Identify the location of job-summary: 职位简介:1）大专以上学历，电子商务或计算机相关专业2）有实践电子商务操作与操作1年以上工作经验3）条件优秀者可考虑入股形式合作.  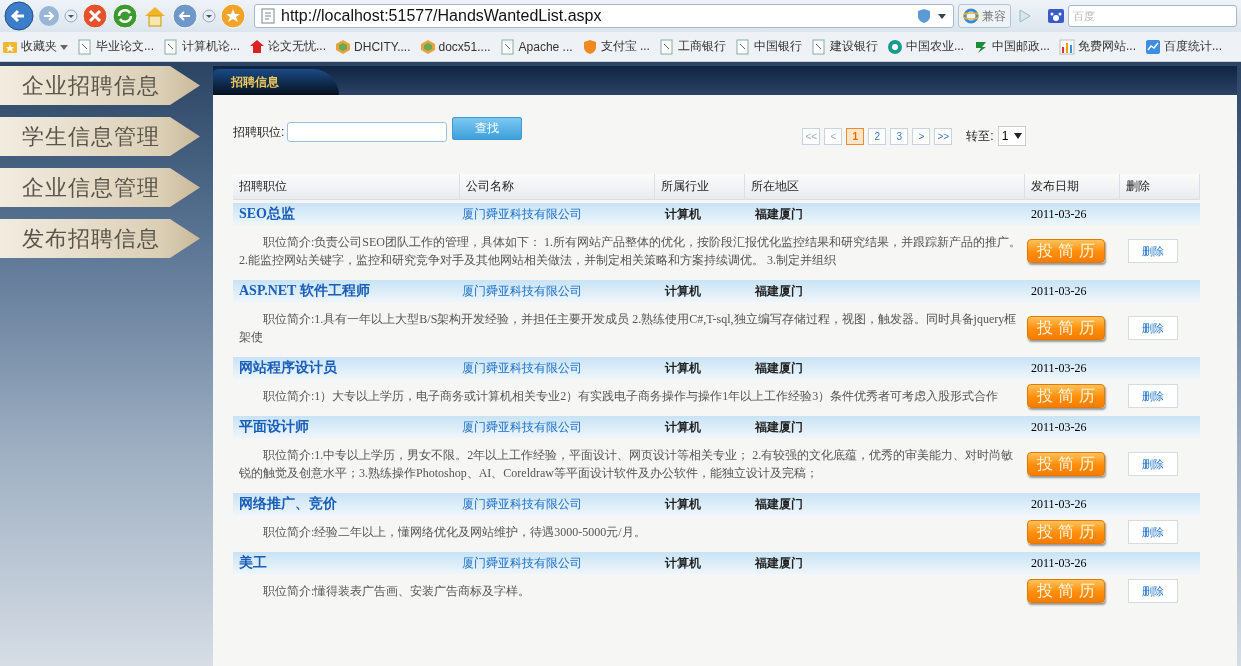
(631, 396).